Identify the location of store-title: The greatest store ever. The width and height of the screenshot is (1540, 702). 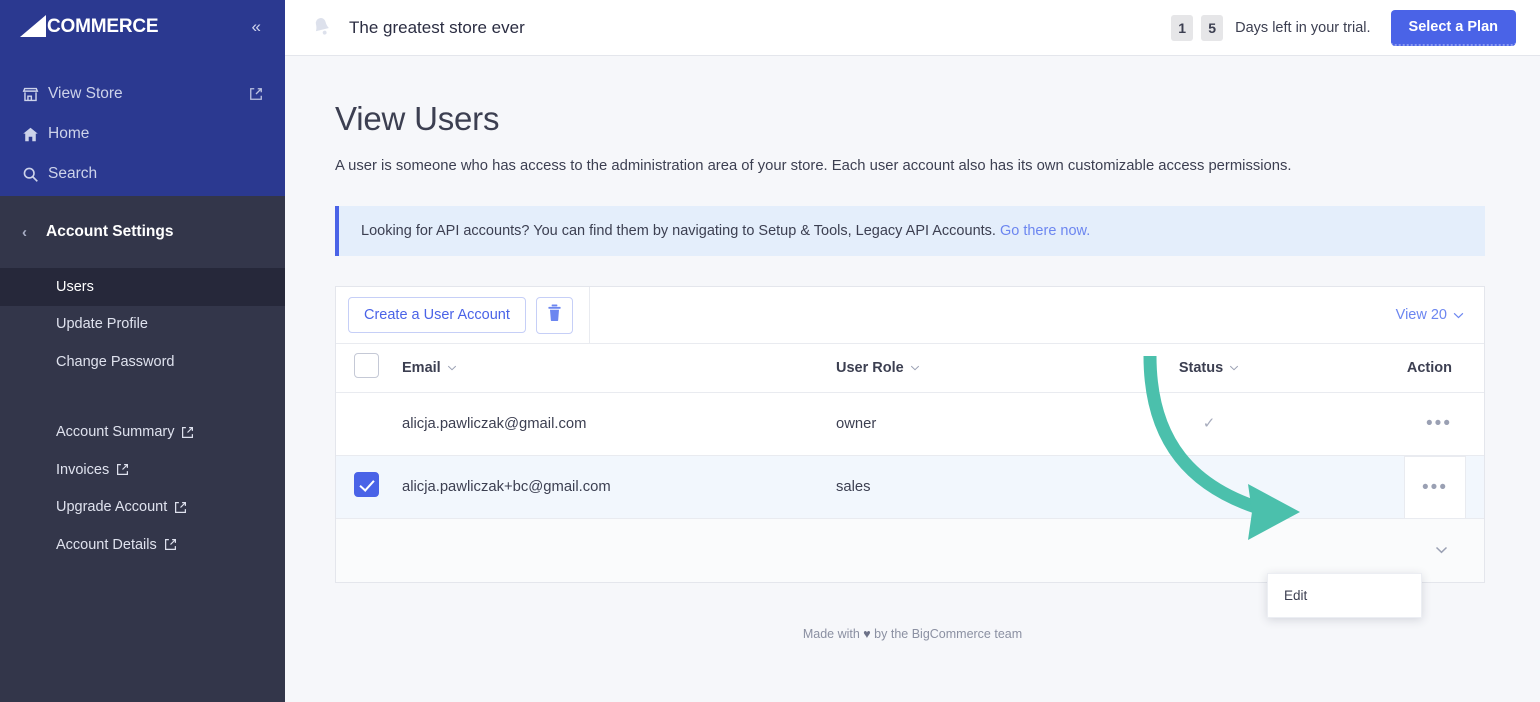
(437, 27).